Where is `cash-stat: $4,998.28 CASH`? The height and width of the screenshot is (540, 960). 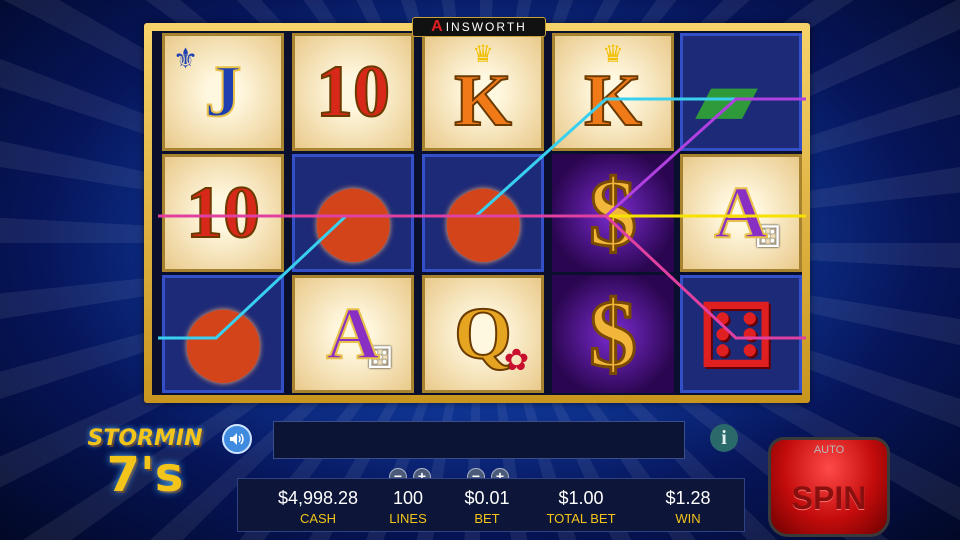 cash-stat: $4,998.28 CASH is located at coordinates (318, 507).